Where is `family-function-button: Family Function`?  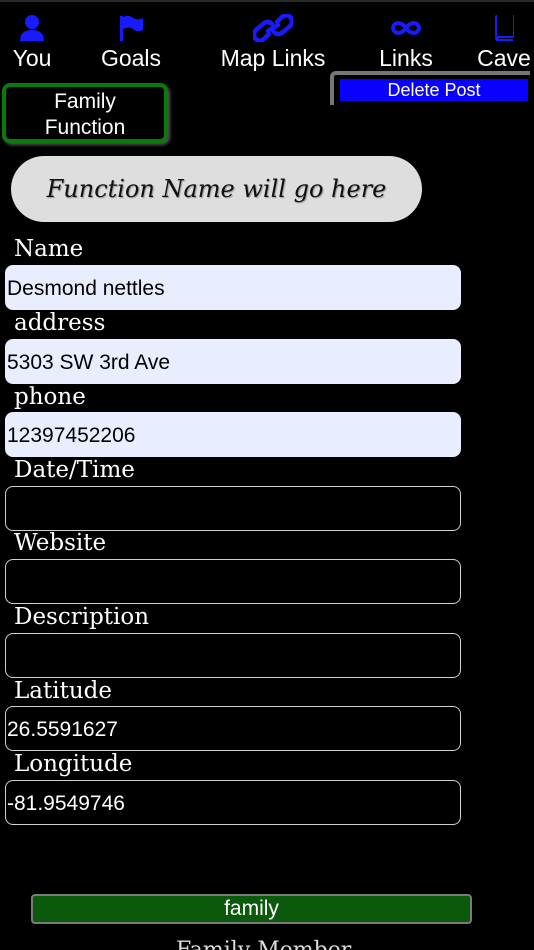 family-function-button: Family Function is located at coordinates (85, 113).